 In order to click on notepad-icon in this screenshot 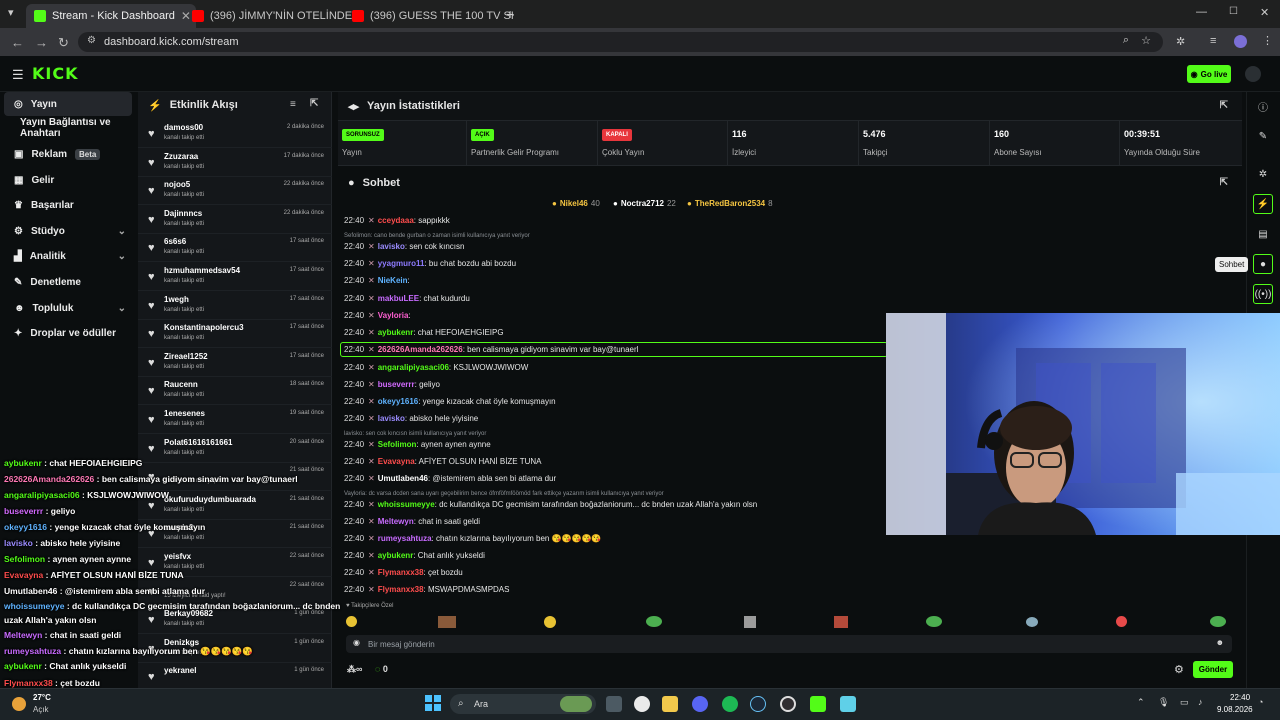, I will do `click(848, 704)`.